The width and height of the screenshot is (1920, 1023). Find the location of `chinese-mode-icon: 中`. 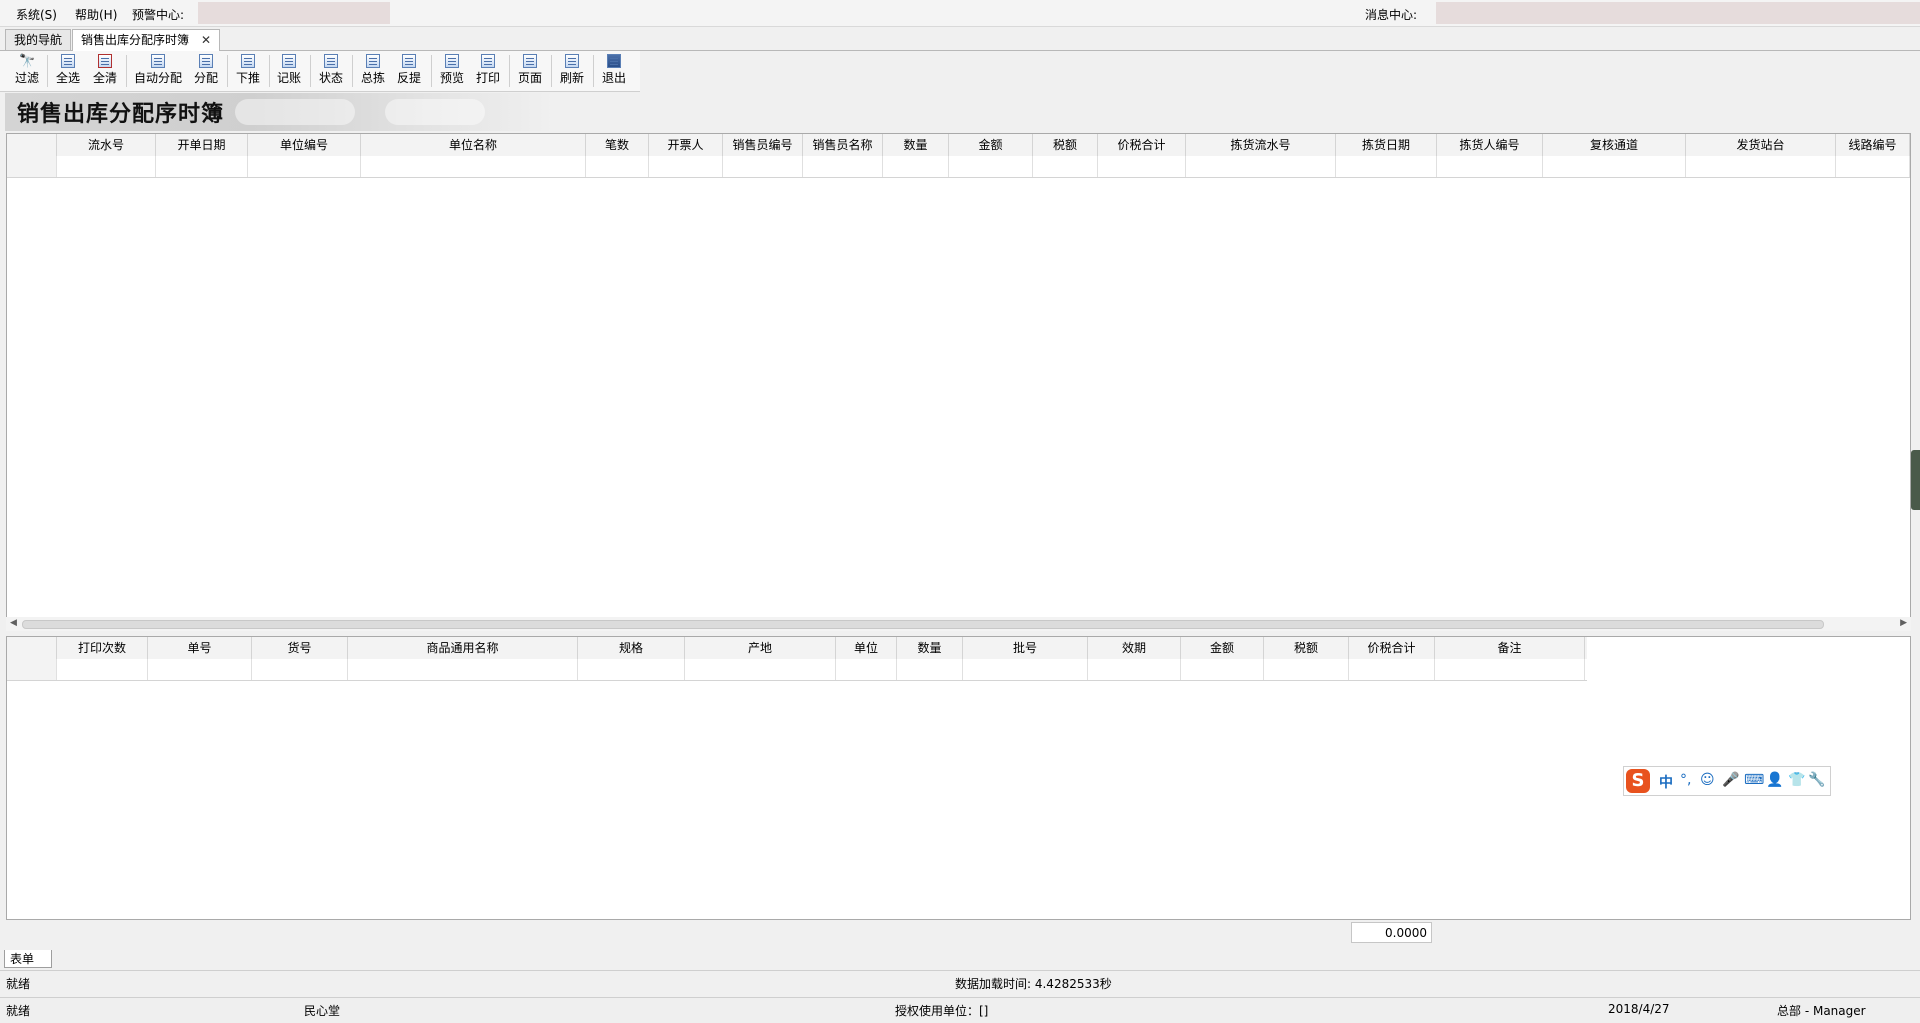

chinese-mode-icon: 中 is located at coordinates (1666, 782).